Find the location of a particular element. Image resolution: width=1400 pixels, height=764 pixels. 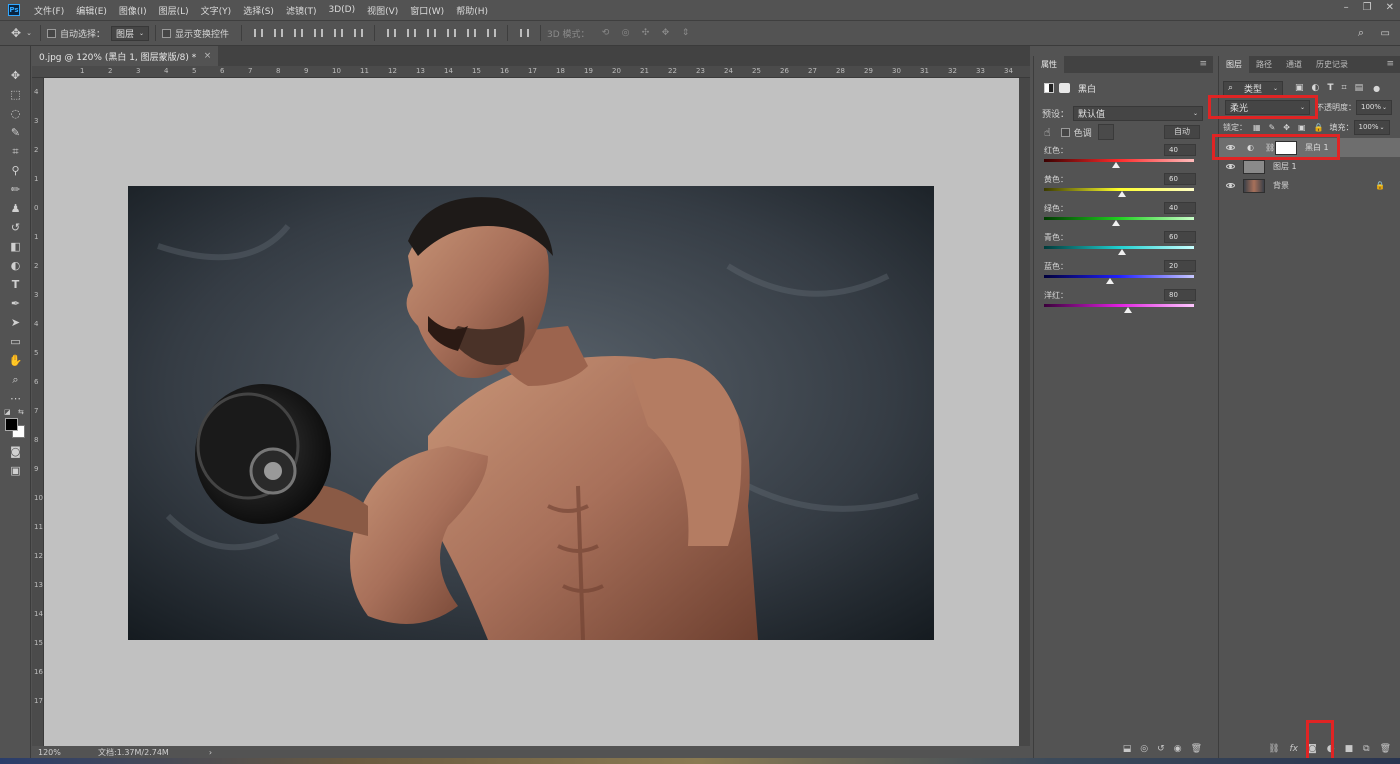

menu-3d: 3D(D) is located at coordinates (341, 10).